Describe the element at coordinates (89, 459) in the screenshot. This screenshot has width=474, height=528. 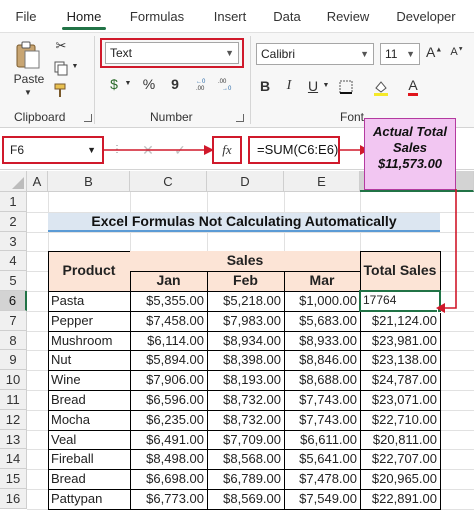
I see `cell-product: Fireball` at that location.